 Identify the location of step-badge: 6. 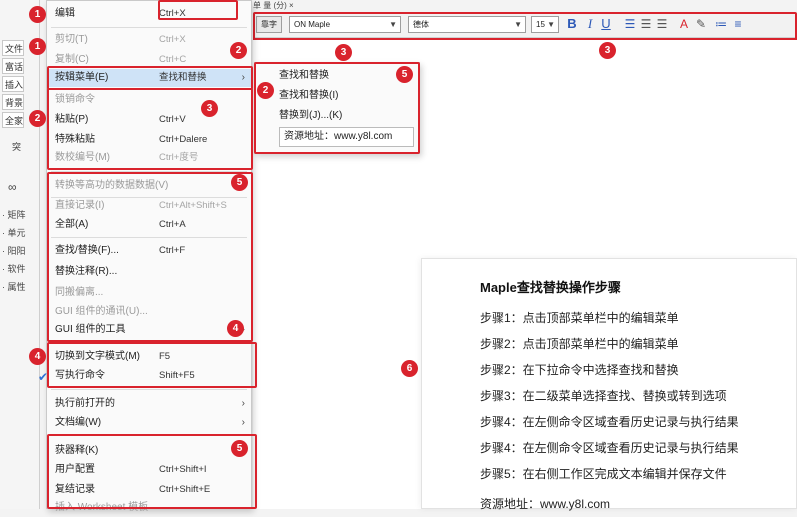
(409, 368).